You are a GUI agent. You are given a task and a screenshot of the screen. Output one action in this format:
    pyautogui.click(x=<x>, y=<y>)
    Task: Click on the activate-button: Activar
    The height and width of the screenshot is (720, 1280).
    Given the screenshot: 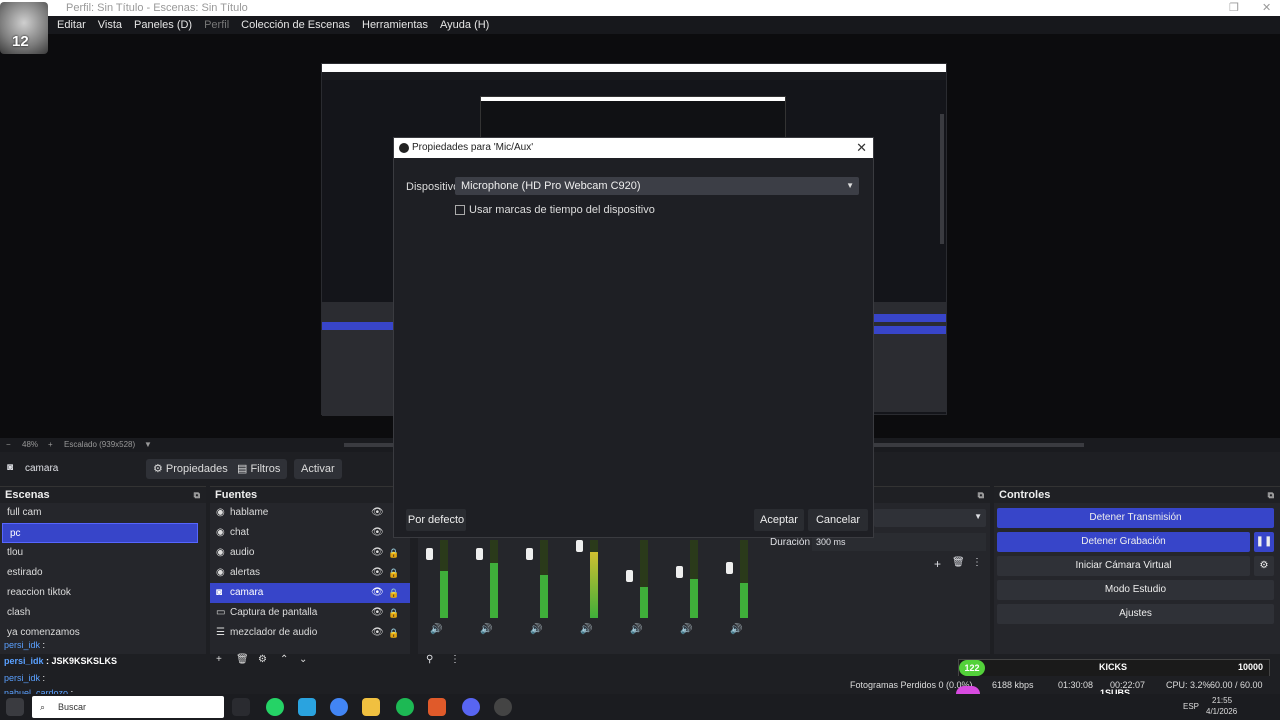 What is the action you would take?
    pyautogui.click(x=318, y=469)
    